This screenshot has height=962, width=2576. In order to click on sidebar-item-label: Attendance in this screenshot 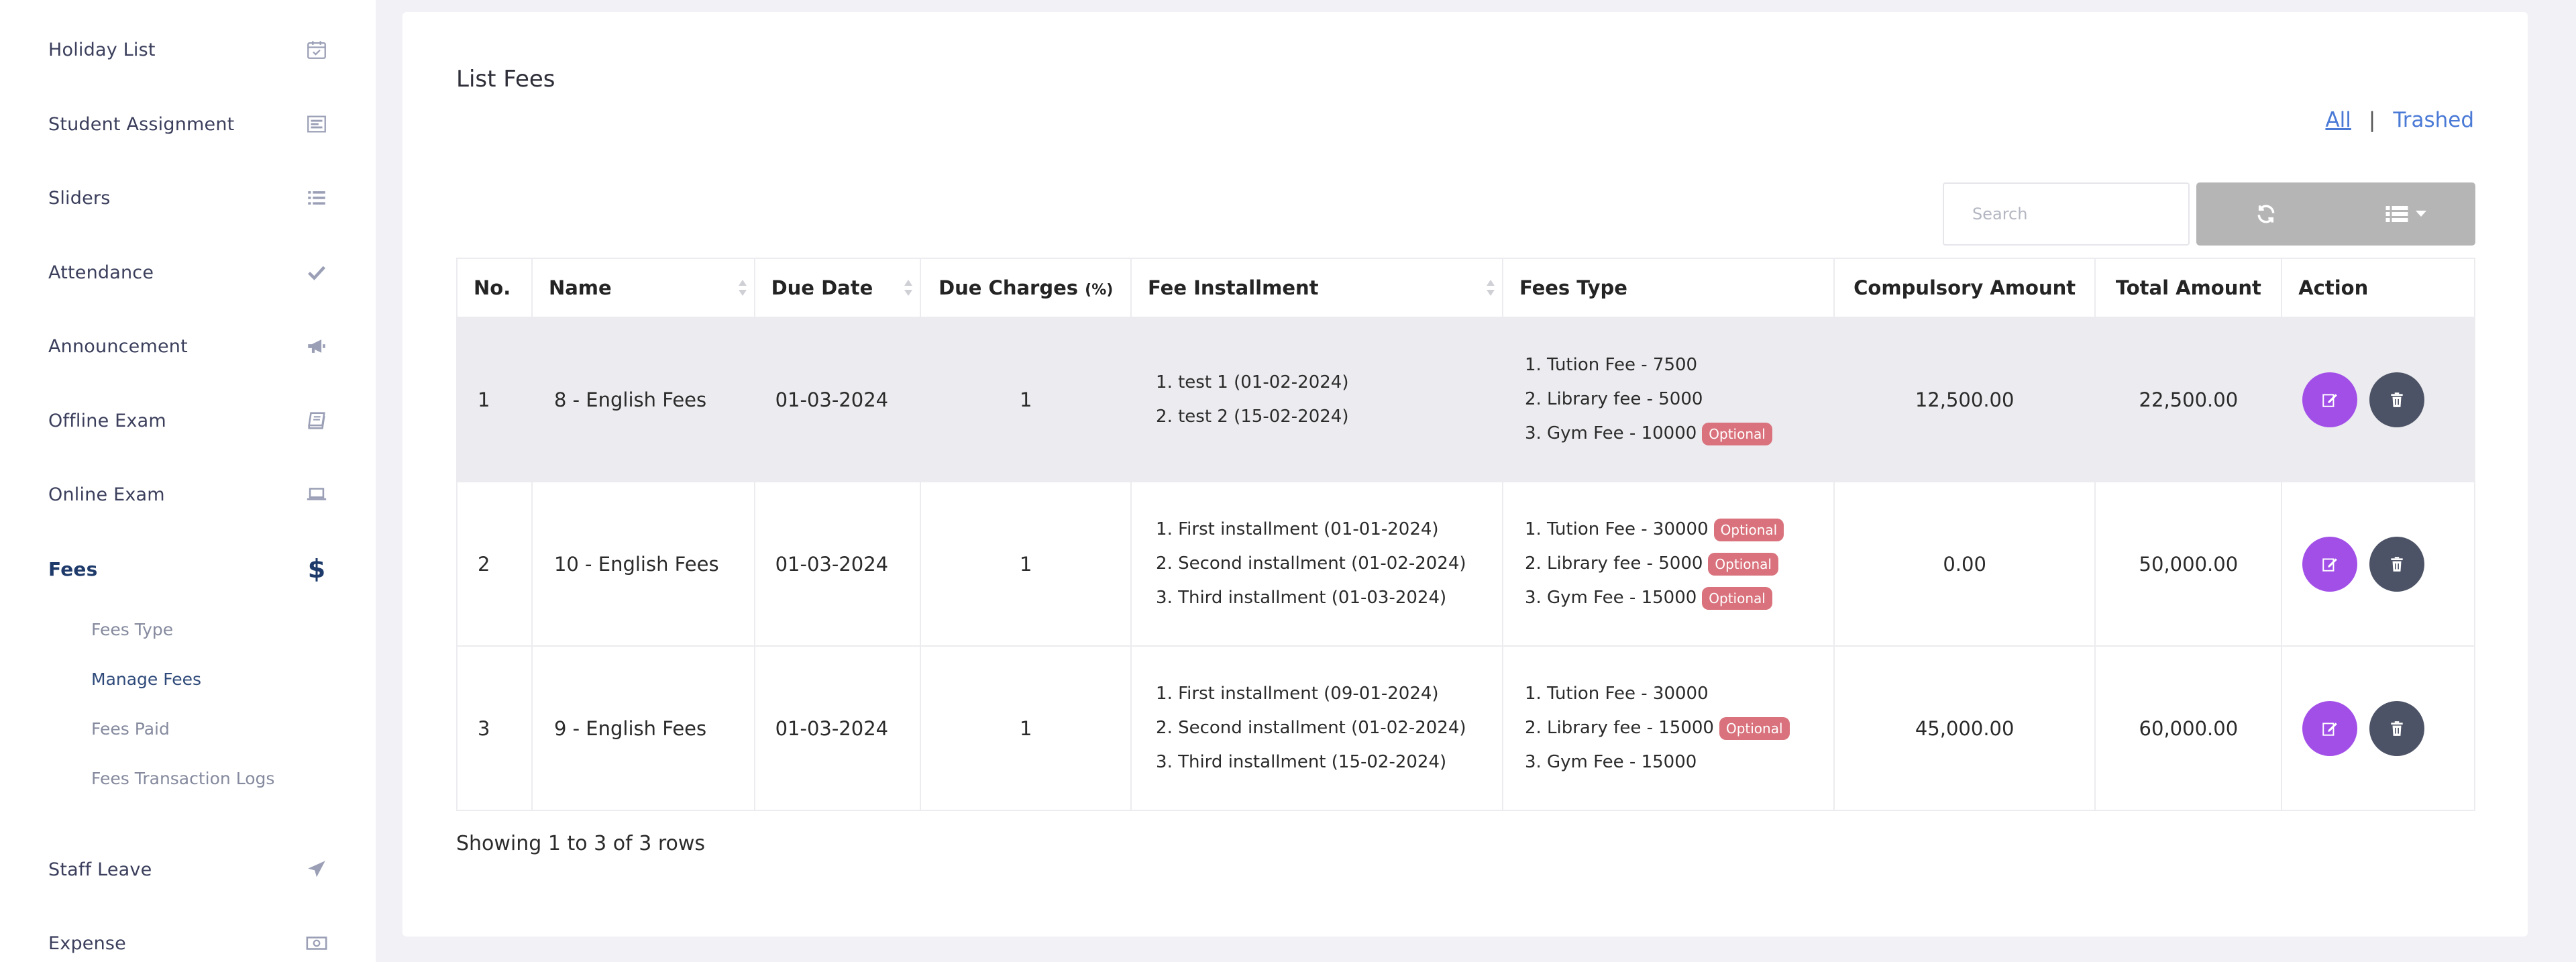, I will do `click(101, 272)`.